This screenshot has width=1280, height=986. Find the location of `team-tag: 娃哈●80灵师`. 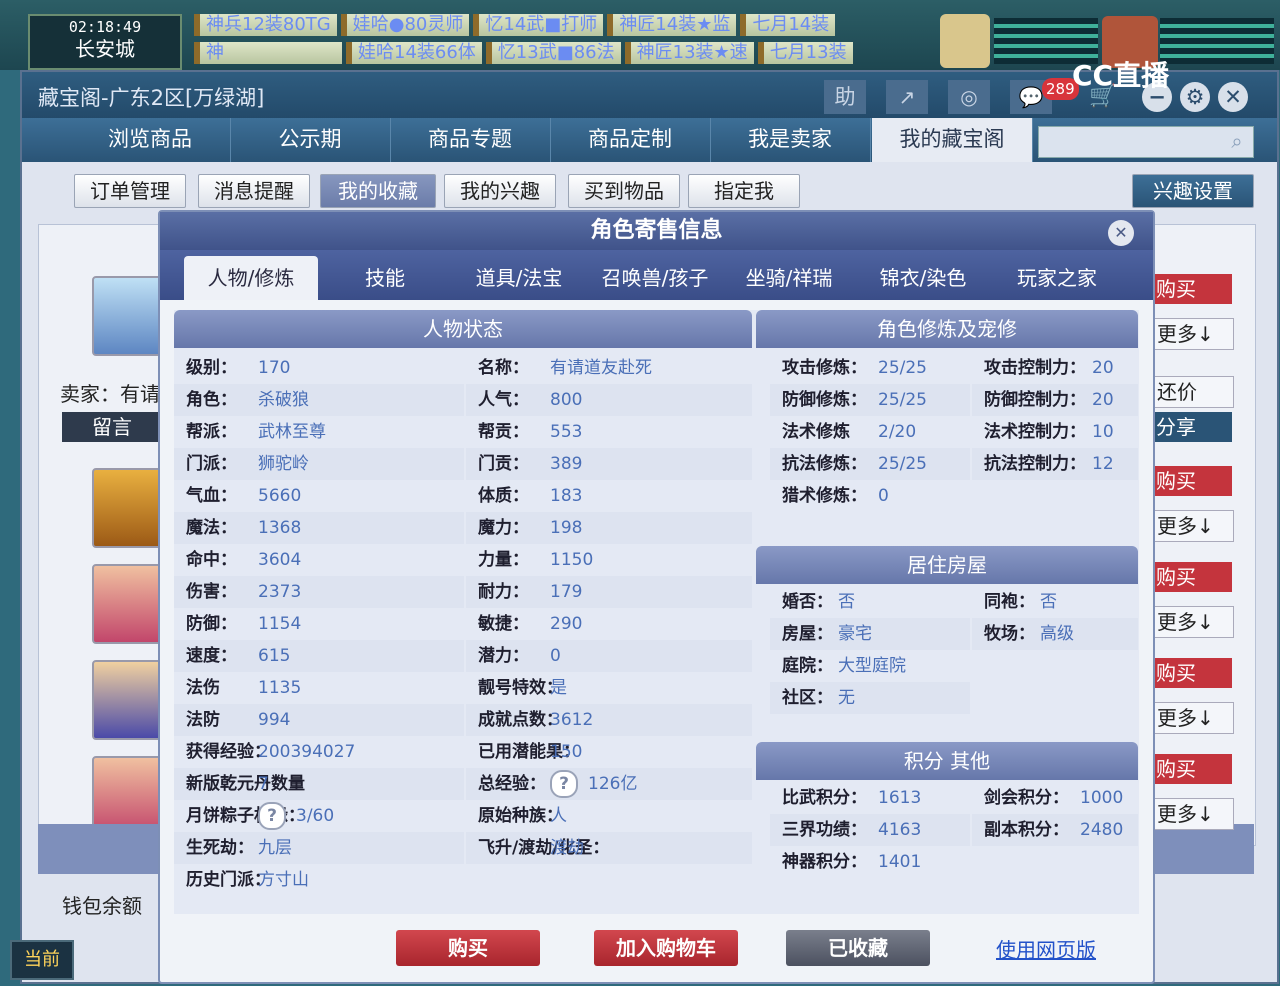

team-tag: 娃哈●80灵师 is located at coordinates (405, 25).